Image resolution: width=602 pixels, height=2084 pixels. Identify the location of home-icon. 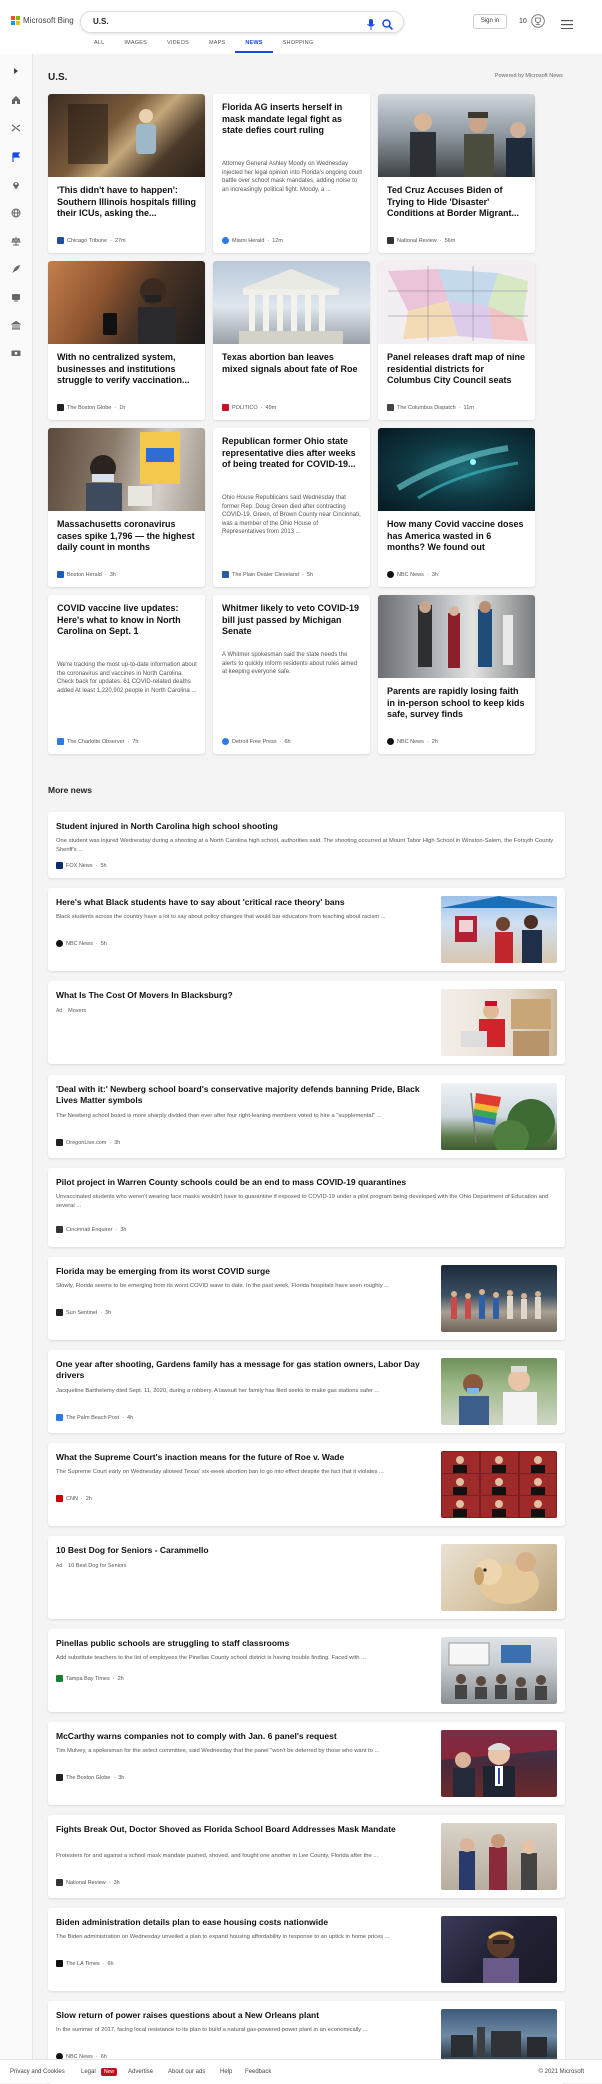
(16, 100).